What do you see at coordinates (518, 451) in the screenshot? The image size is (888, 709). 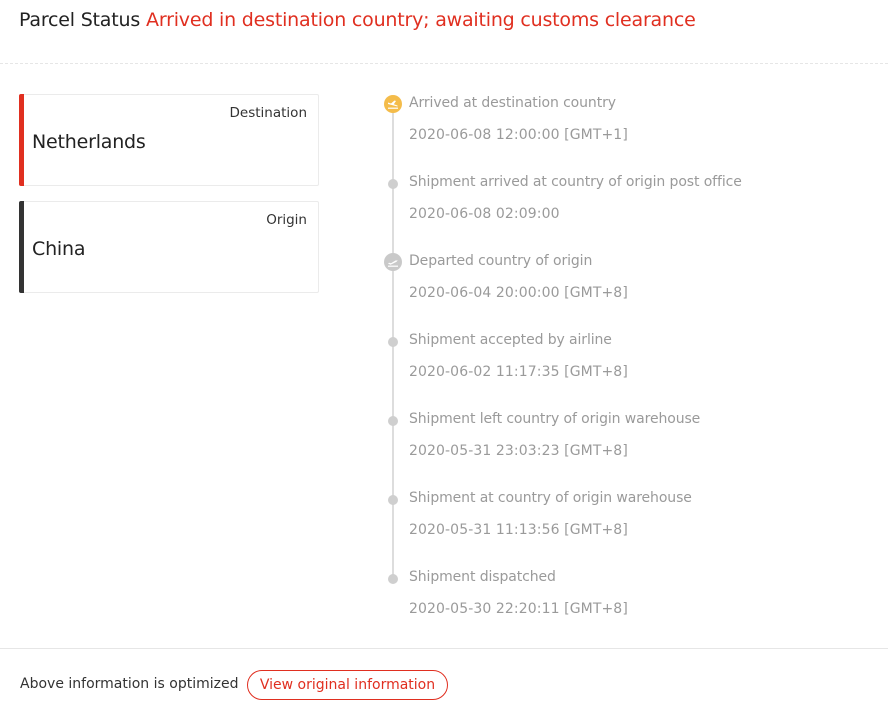 I see `event-time: 2020-05-31 23:03:23 [GMT+8]` at bounding box center [518, 451].